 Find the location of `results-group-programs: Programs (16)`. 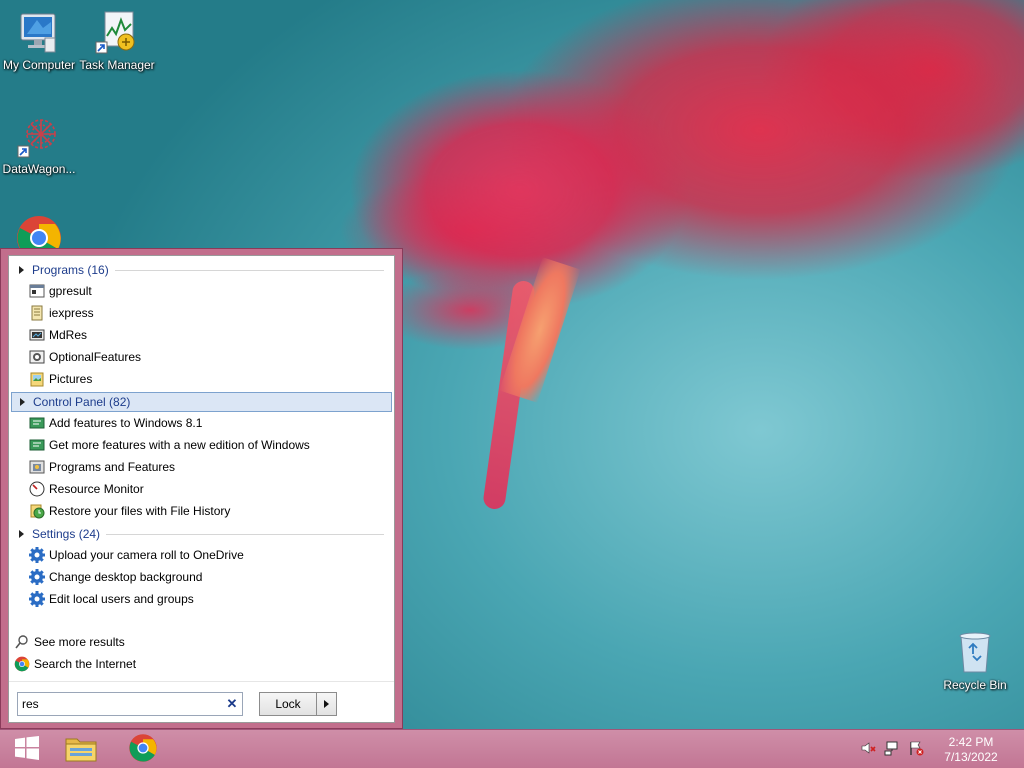

results-group-programs: Programs (16) is located at coordinates (201, 270).